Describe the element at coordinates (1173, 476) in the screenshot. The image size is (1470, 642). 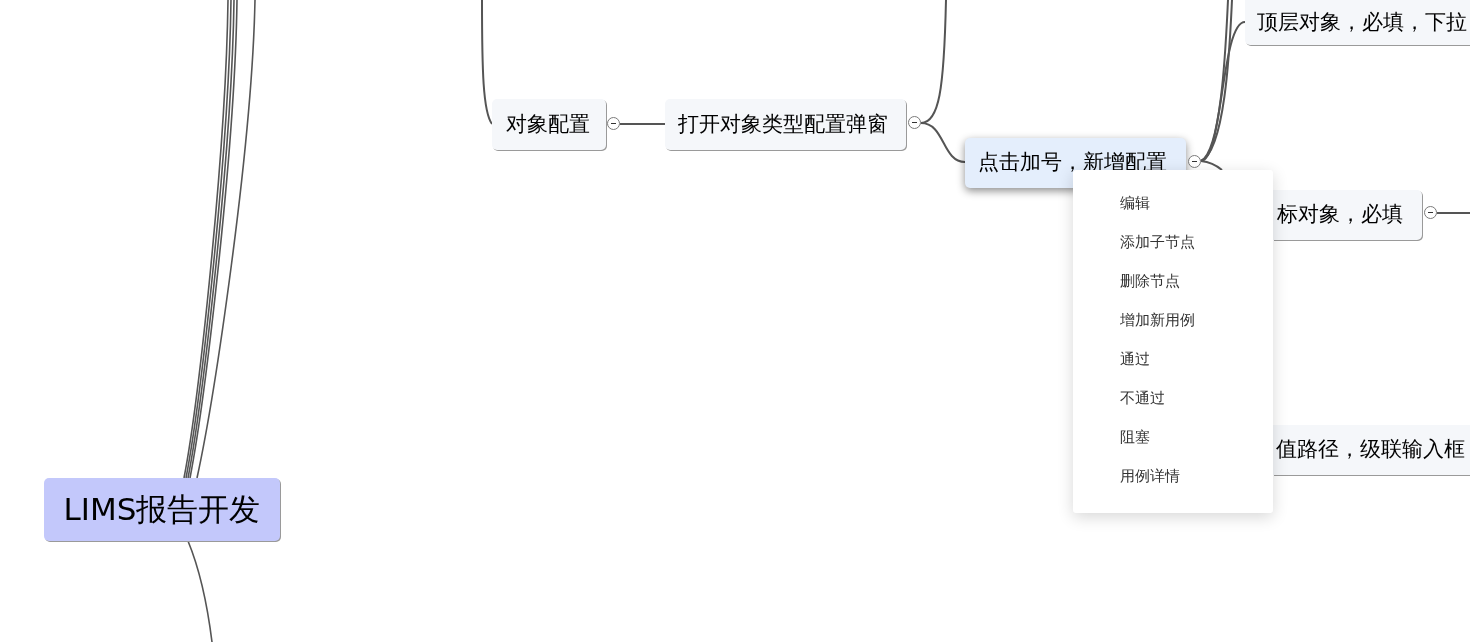
I see `menu-item: 用例详情` at that location.